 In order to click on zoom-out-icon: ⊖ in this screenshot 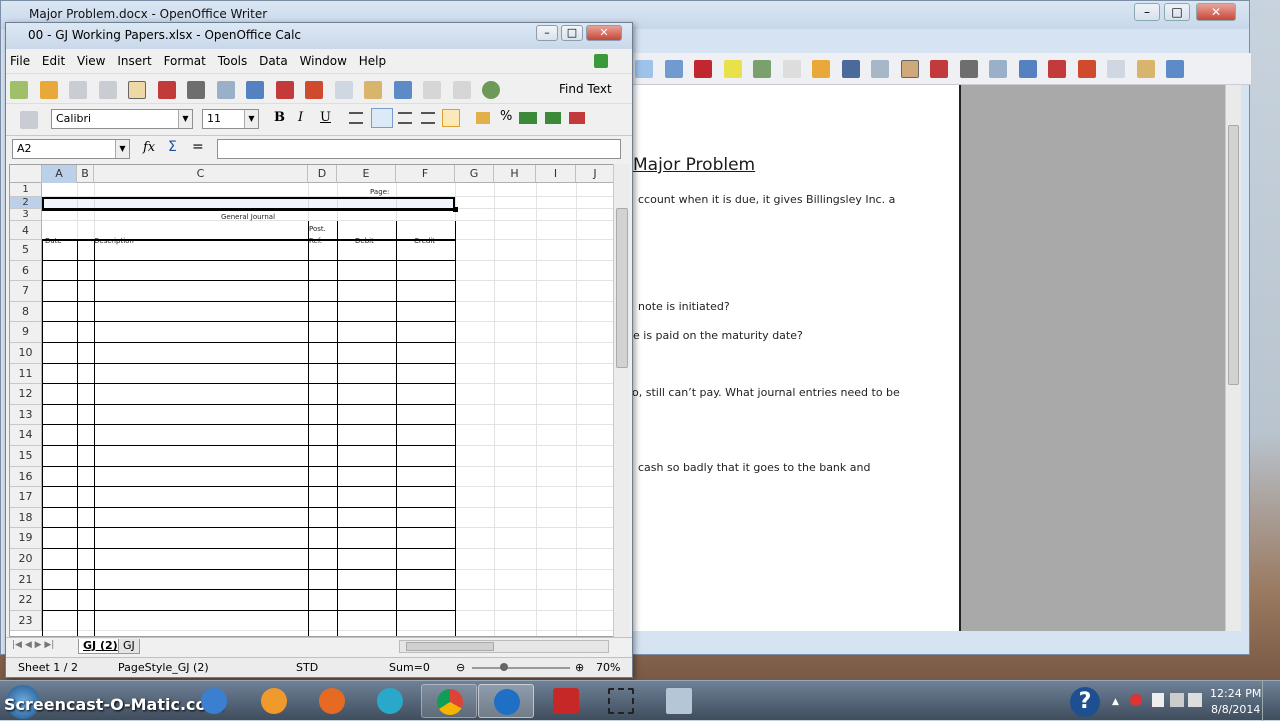, I will do `click(460, 667)`.